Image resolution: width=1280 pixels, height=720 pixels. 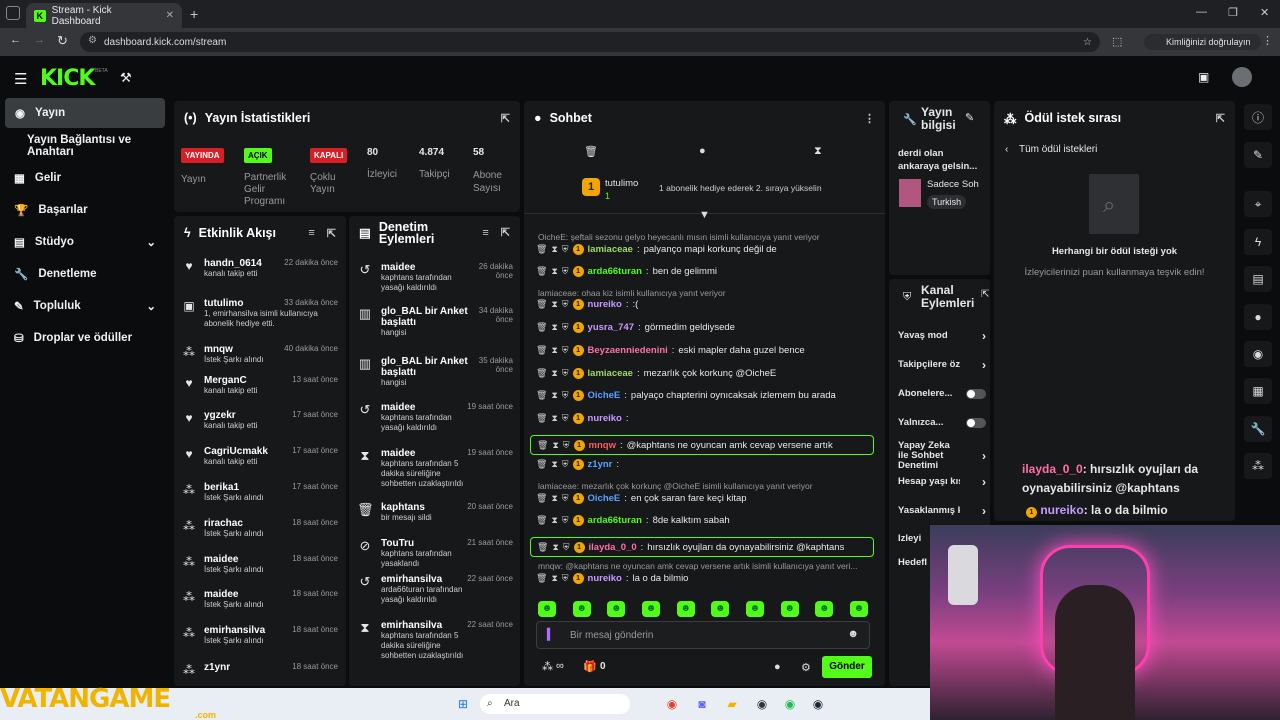 What do you see at coordinates (705, 304) in the screenshot?
I see `chat-message: 🗑 ⧗ ⛨ 1 nureiko::(` at bounding box center [705, 304].